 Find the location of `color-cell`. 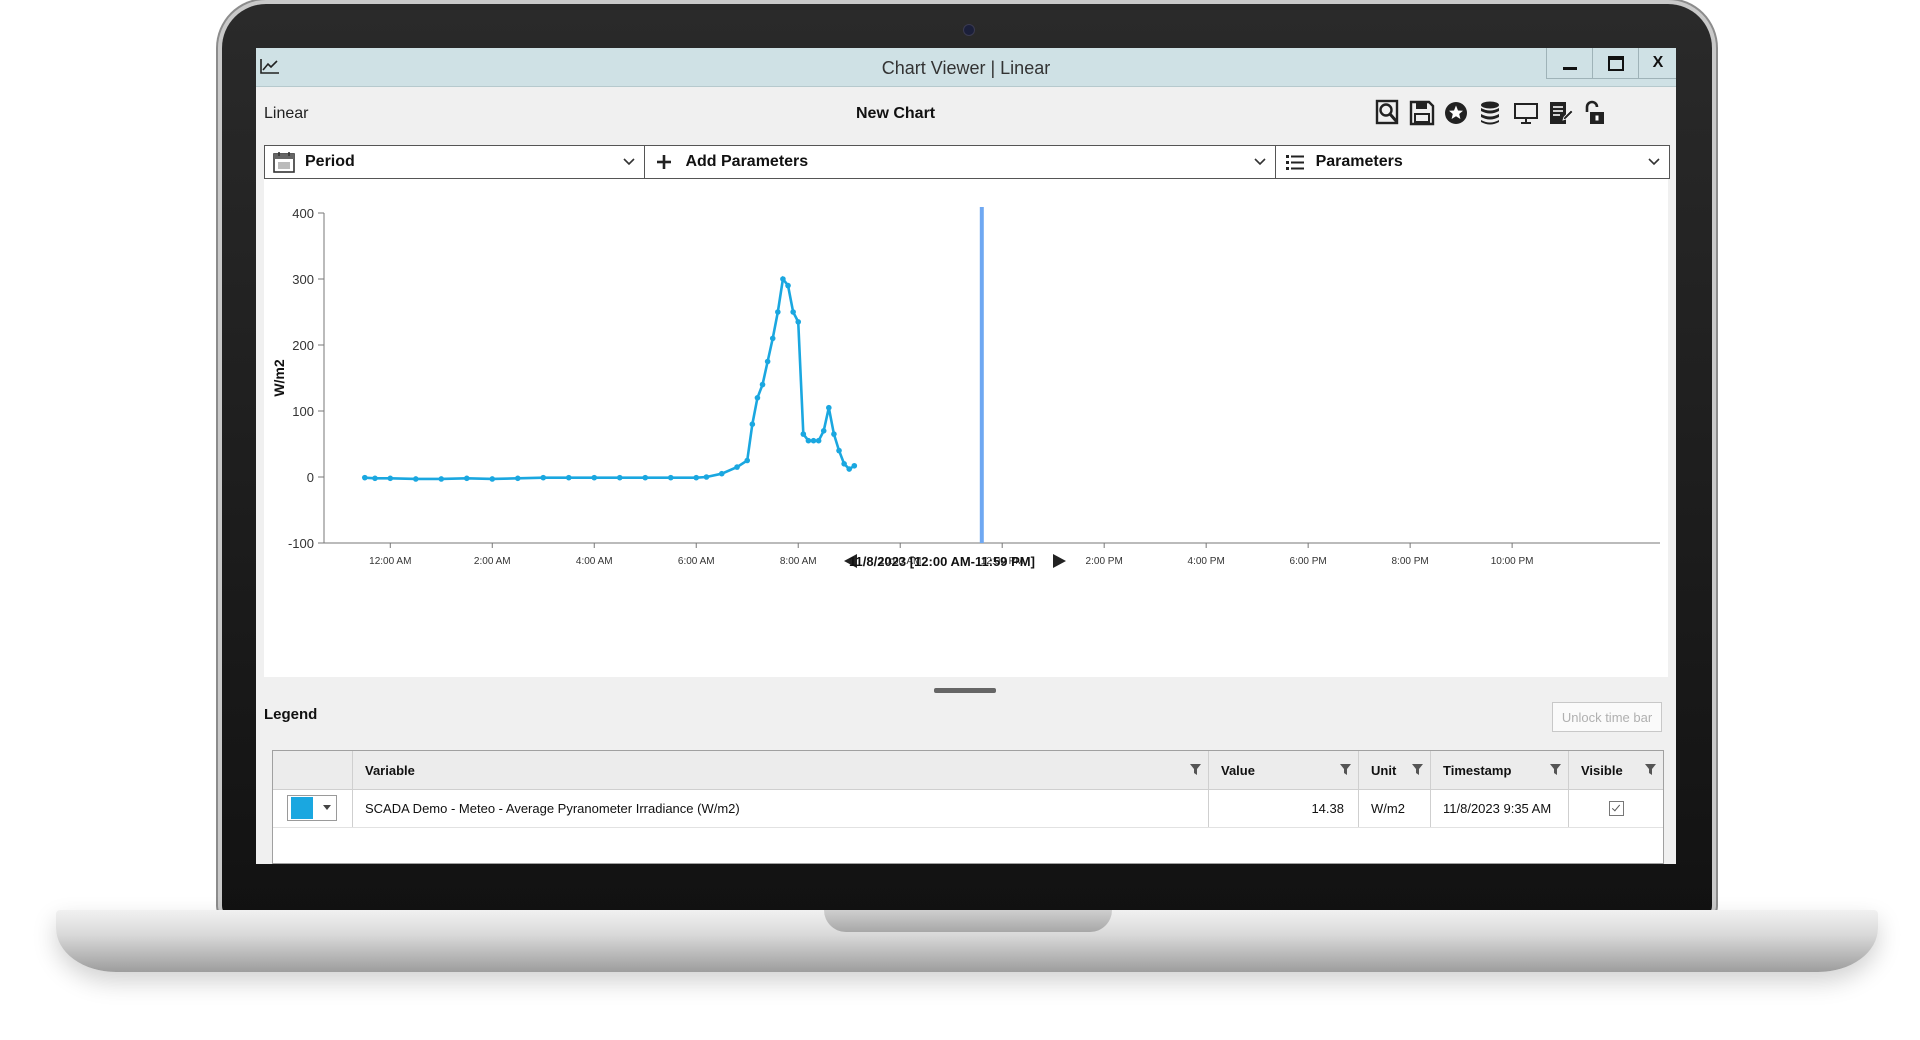

color-cell is located at coordinates (313, 808).